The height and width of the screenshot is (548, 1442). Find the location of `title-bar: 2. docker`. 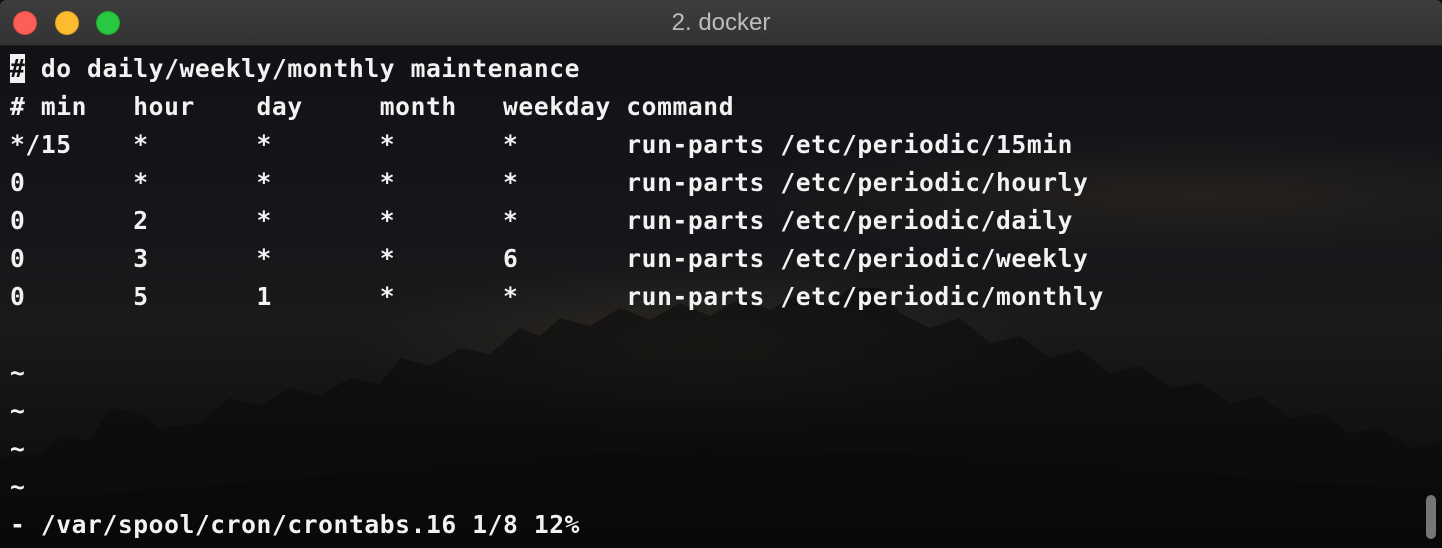

title-bar: 2. docker is located at coordinates (721, 23).